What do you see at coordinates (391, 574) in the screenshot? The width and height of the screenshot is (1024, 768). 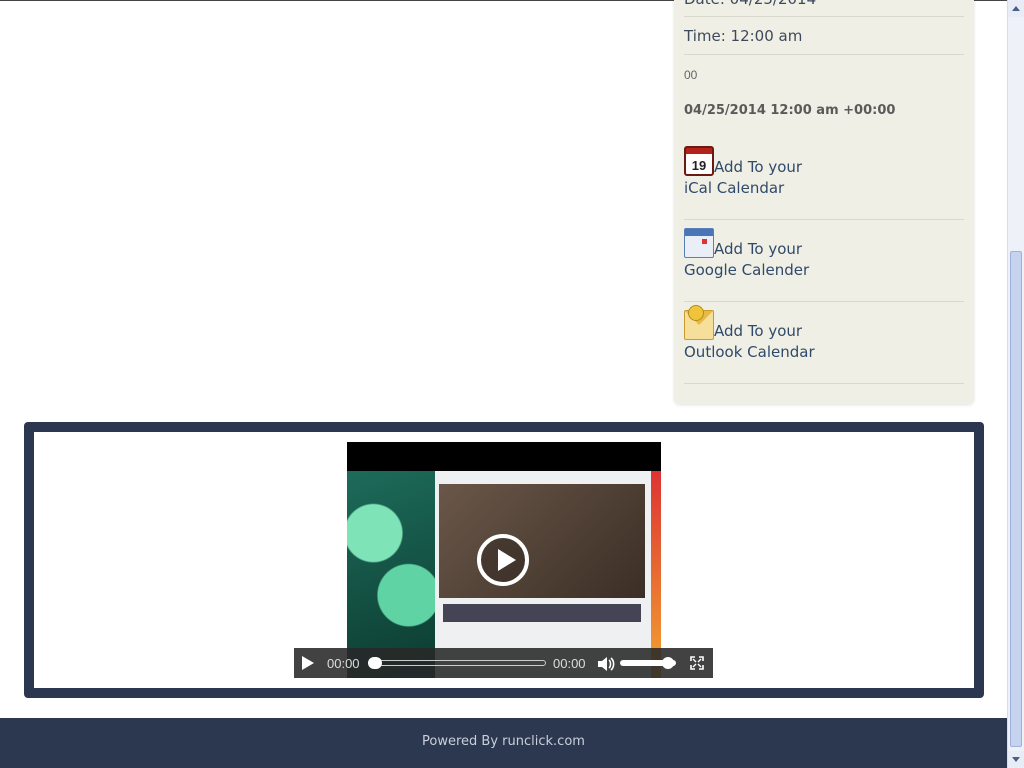 I see `video-thumbnail-background` at bounding box center [391, 574].